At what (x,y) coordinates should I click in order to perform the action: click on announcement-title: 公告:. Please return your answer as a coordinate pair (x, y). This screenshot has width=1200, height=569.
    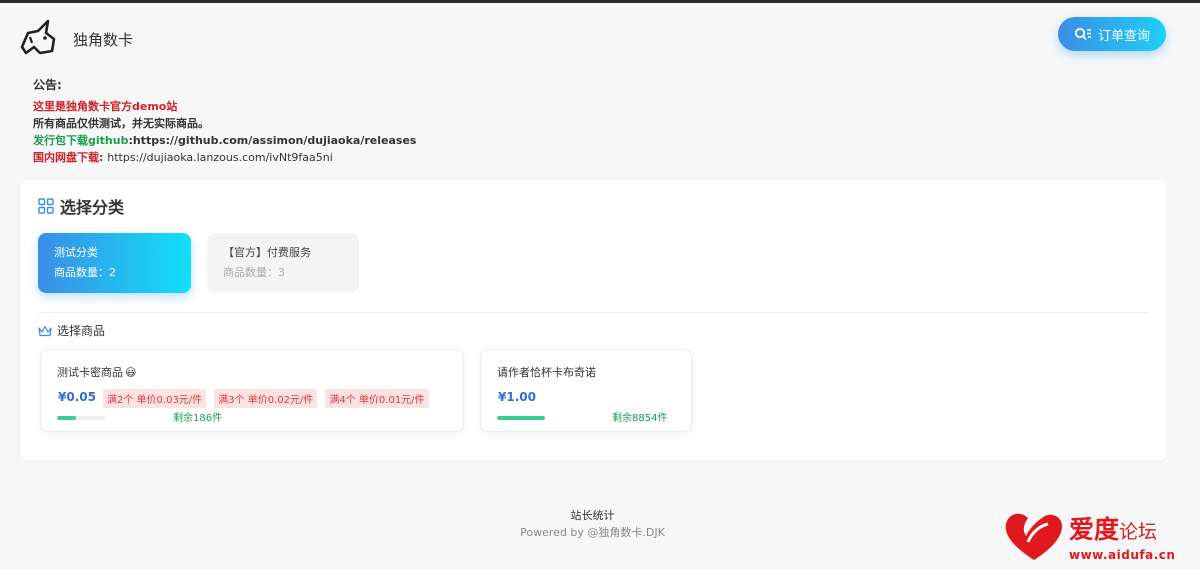
    Looking at the image, I should click on (47, 85).